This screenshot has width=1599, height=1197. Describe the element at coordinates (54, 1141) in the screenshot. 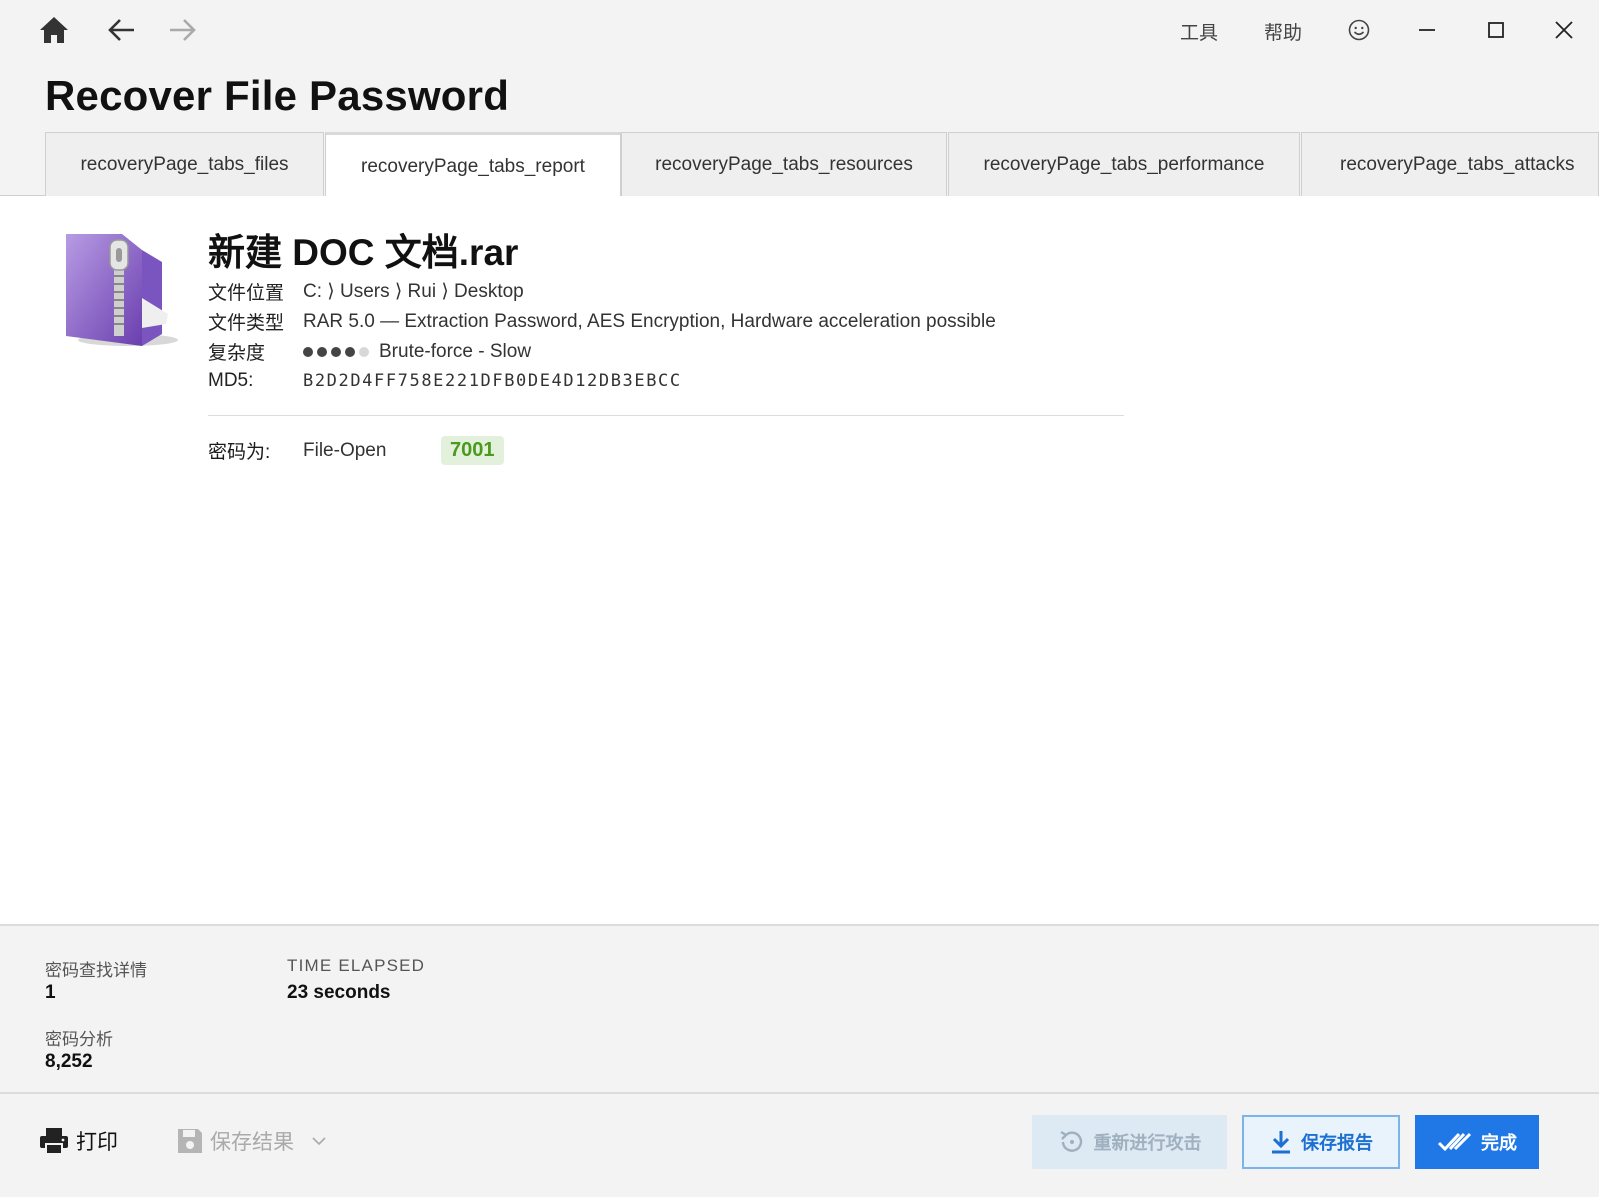

I see `printer-icon` at that location.